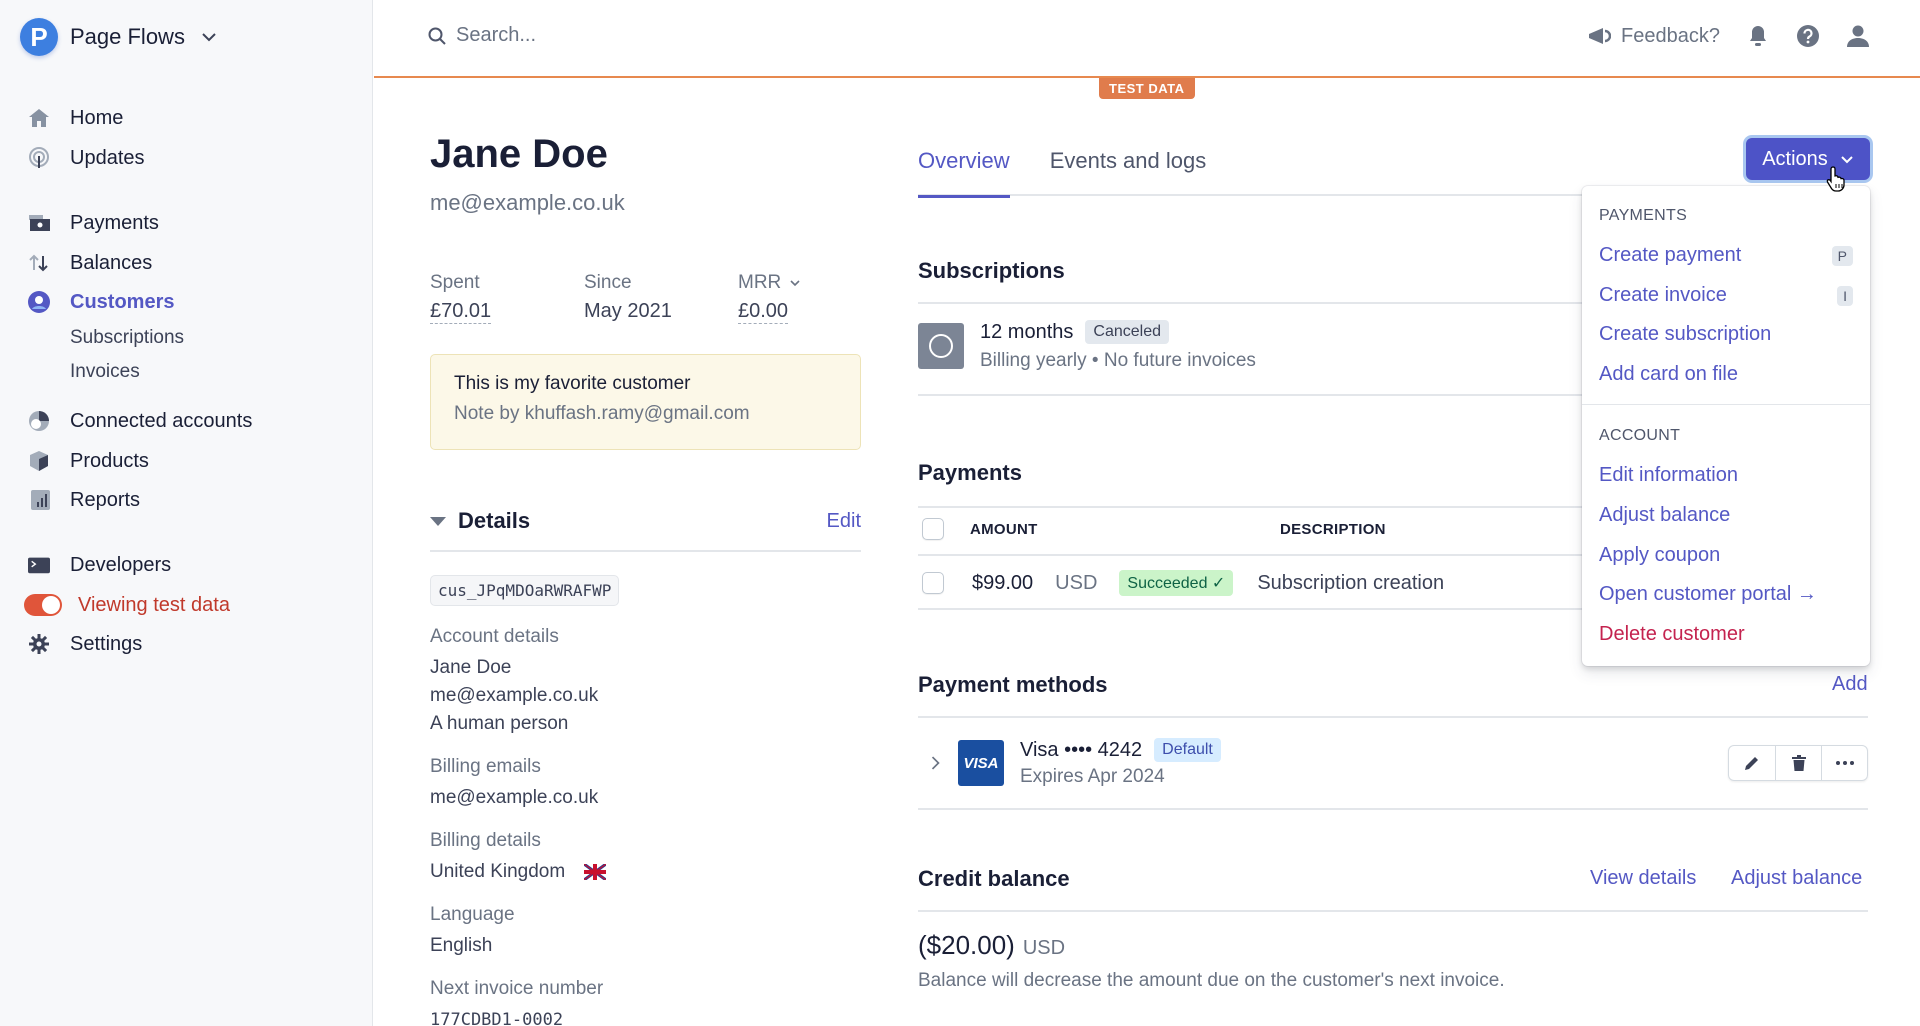  What do you see at coordinates (991, 270) in the screenshot?
I see `subscriptions-title: Subscriptions` at bounding box center [991, 270].